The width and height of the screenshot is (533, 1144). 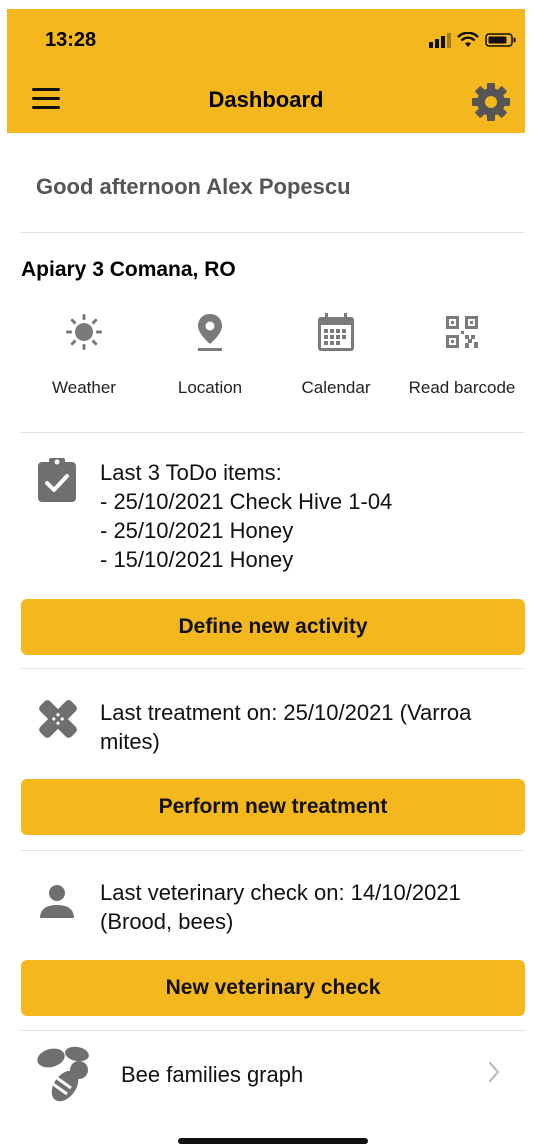 What do you see at coordinates (273, 807) in the screenshot?
I see `perform-new-treatment-button: Perform new treatment` at bounding box center [273, 807].